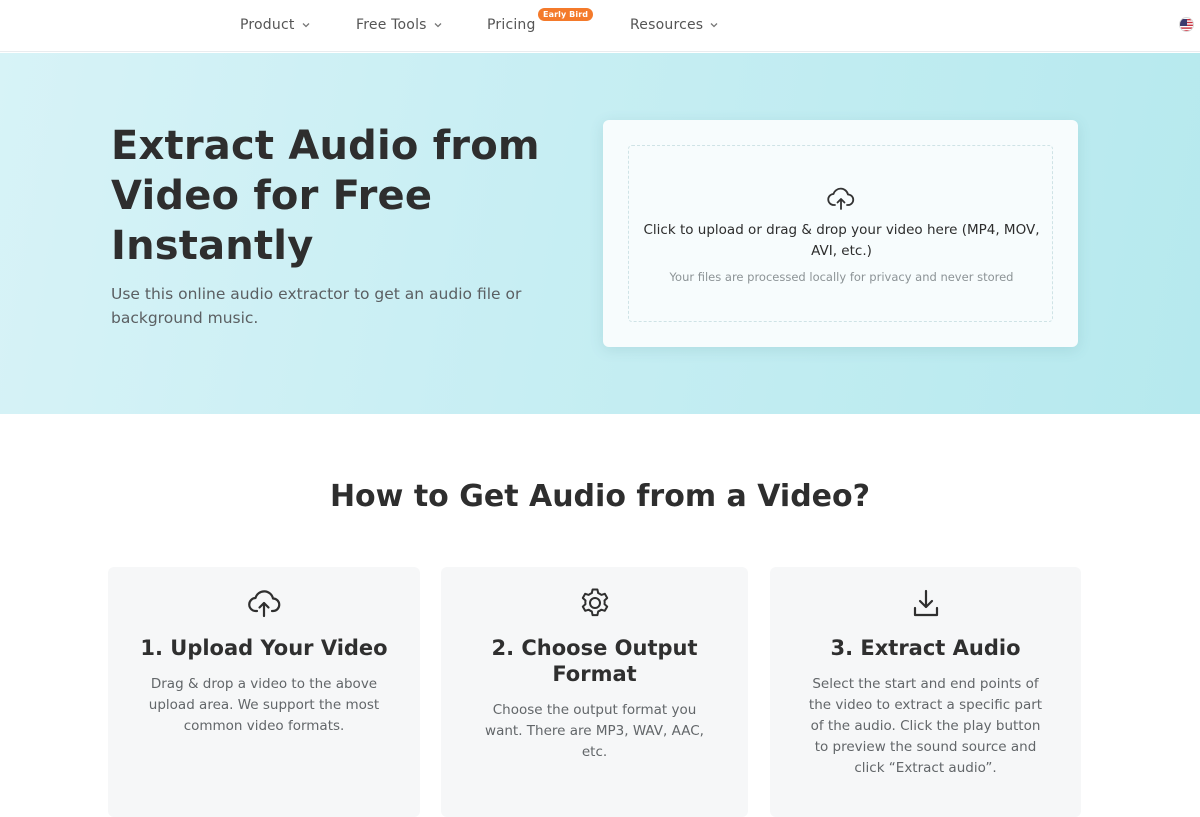  Describe the element at coordinates (594, 602) in the screenshot. I see `gear-icon` at that location.